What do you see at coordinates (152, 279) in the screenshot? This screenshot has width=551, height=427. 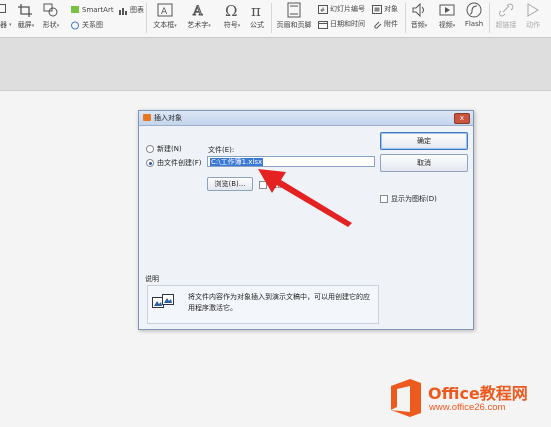 I see `description-title: 说明` at bounding box center [152, 279].